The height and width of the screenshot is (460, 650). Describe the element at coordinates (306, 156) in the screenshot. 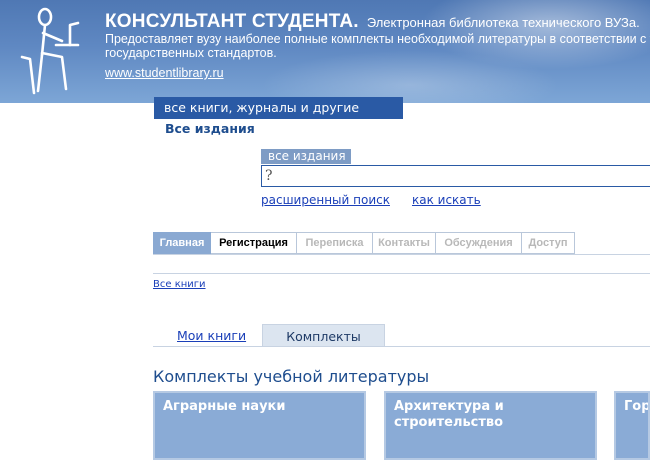

I see `search-label: все издания` at that location.